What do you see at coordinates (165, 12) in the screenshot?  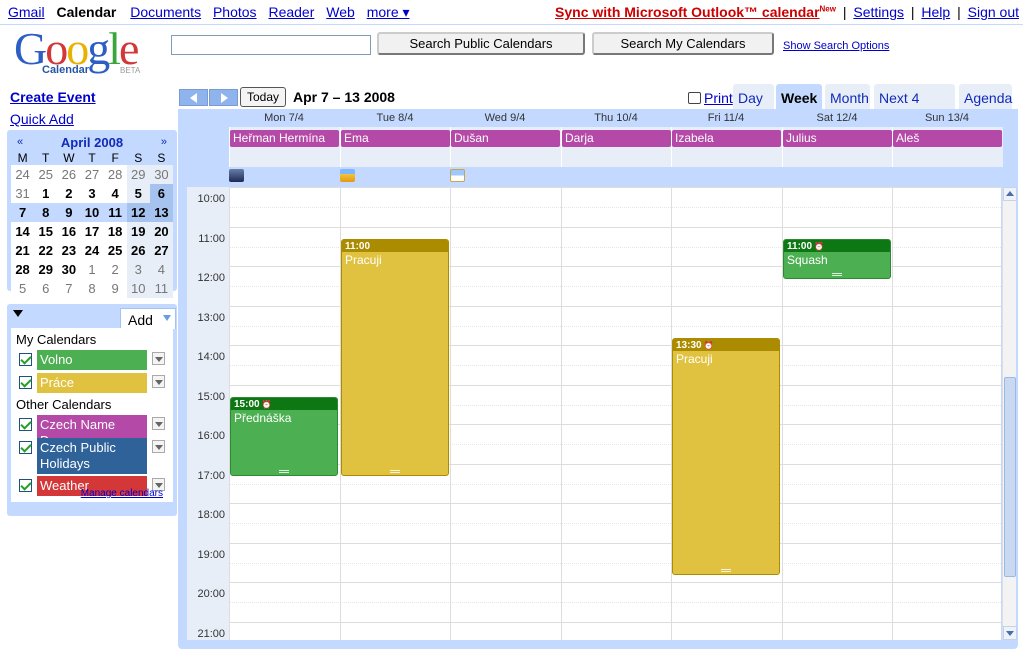 I see `nav-documents: Documents` at bounding box center [165, 12].